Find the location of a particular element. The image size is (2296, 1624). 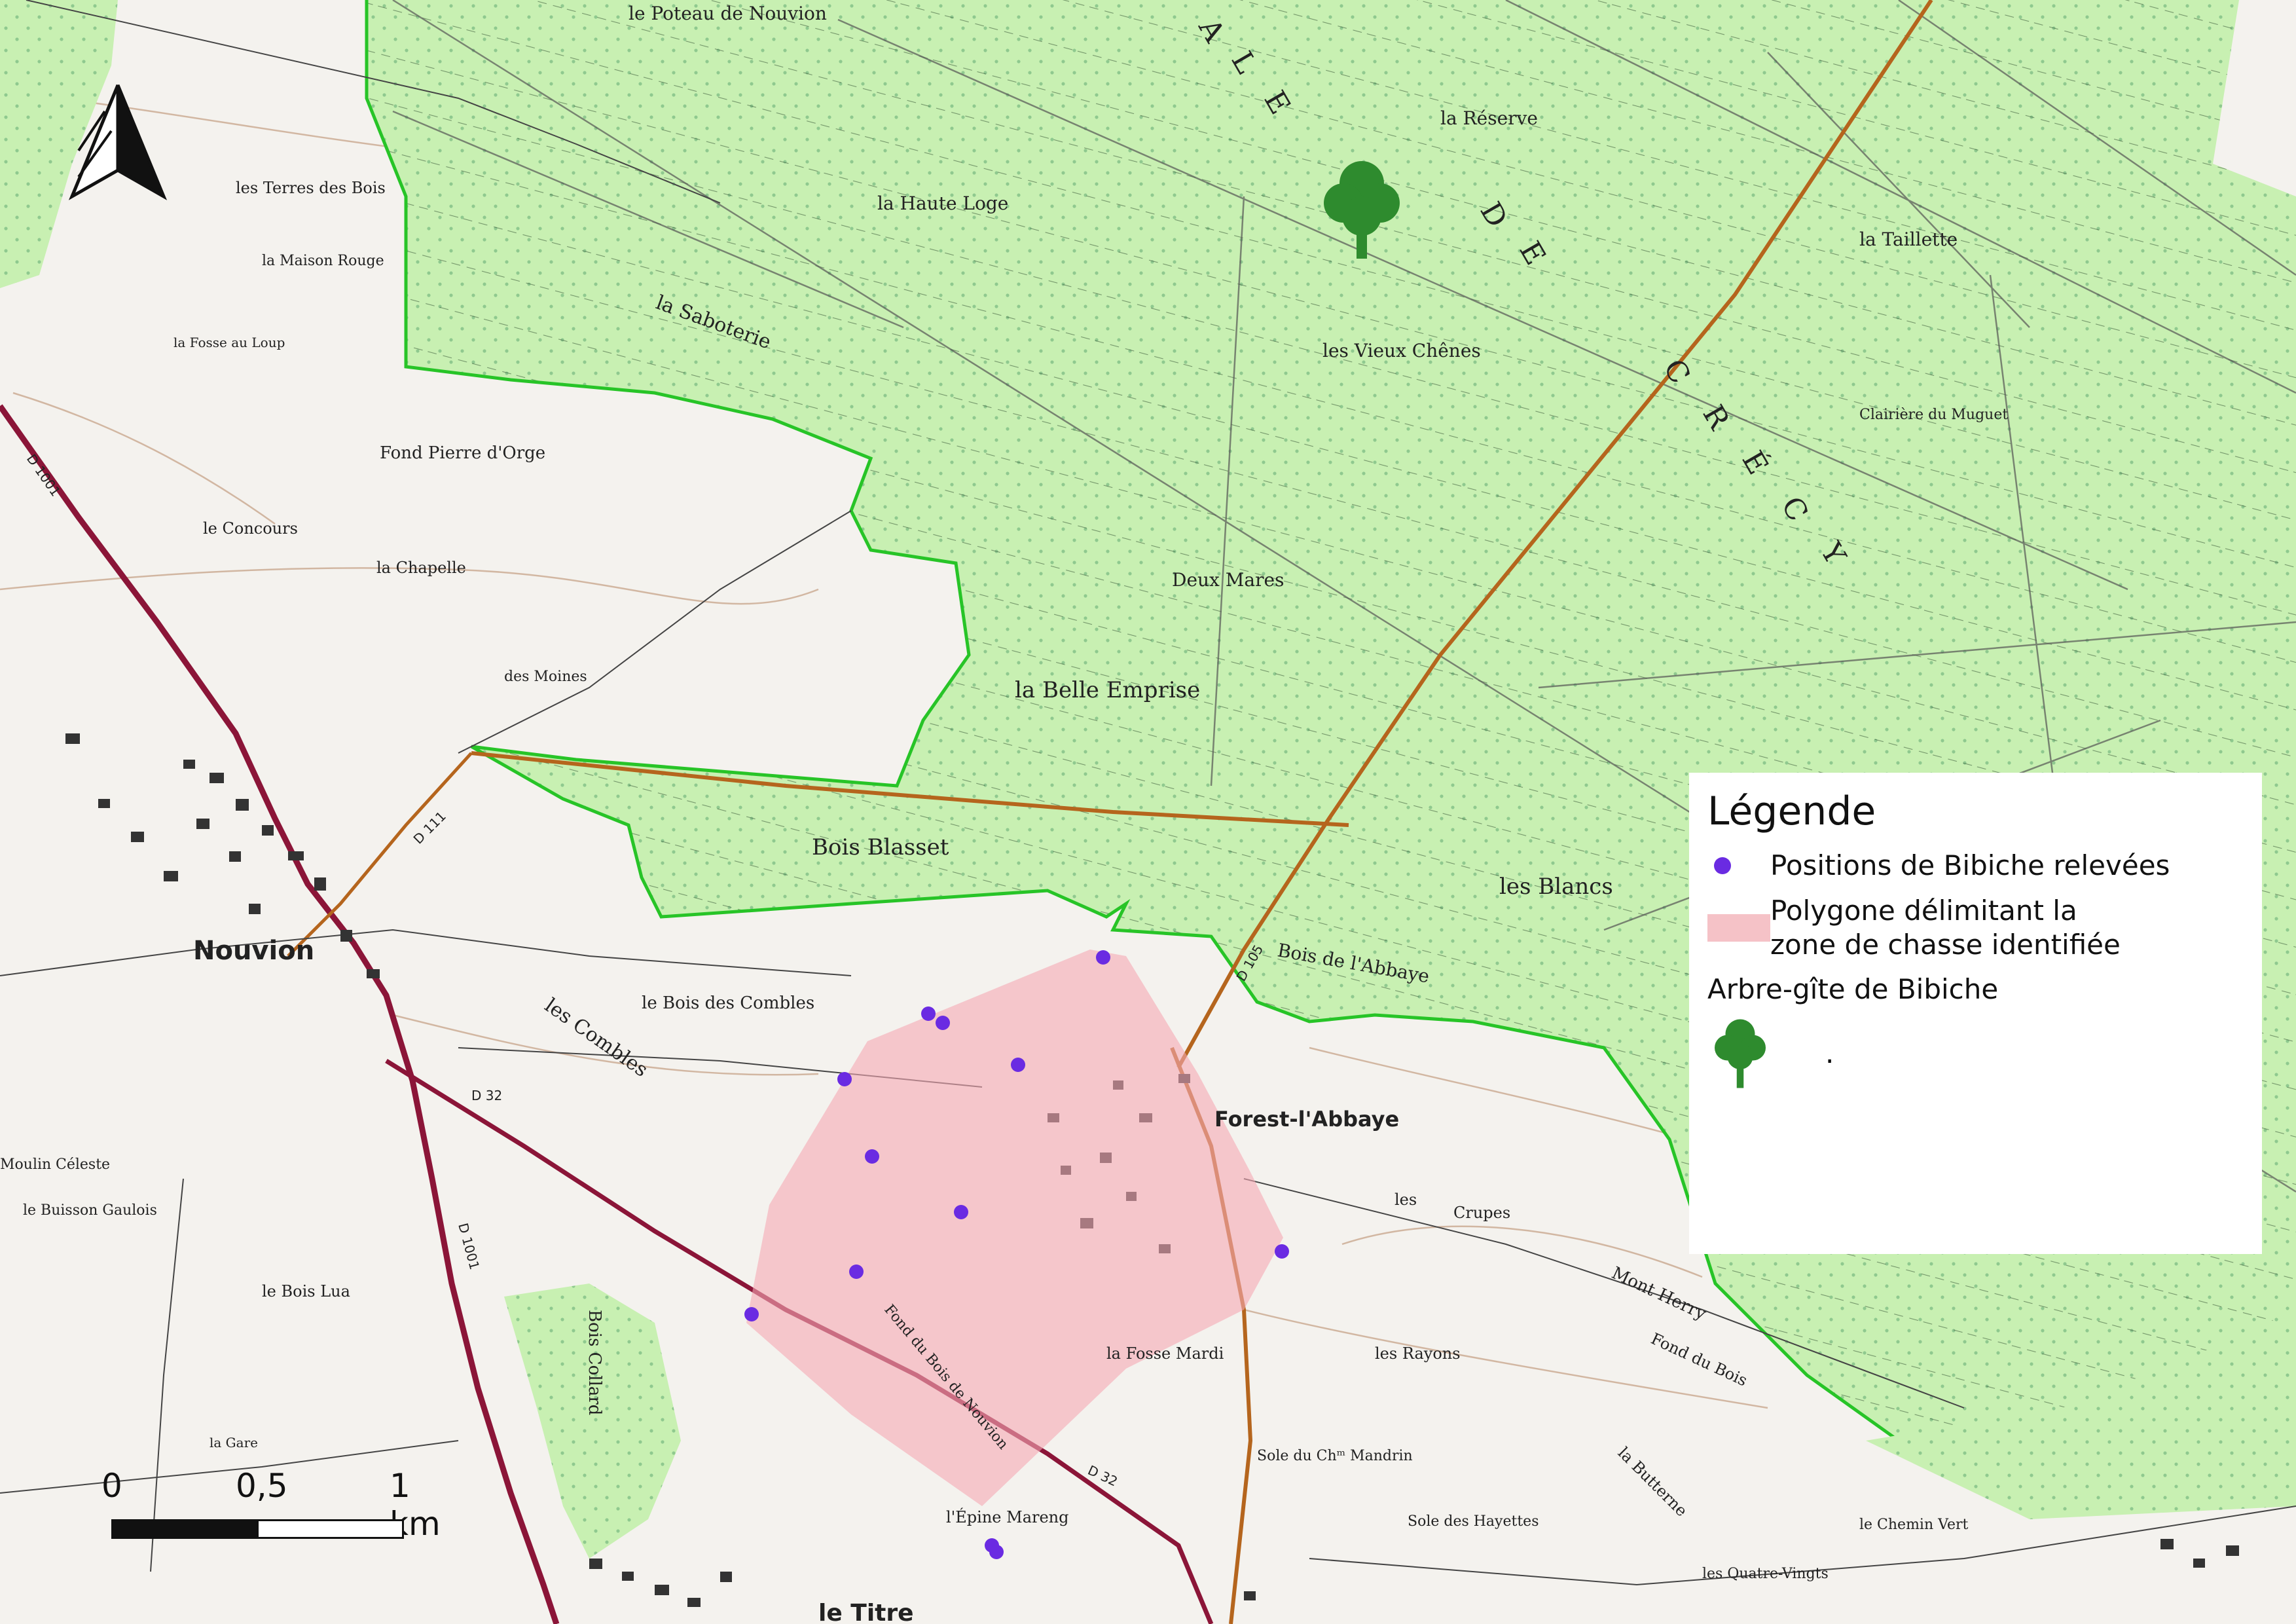

polygon-swatch-icon is located at coordinates (1738, 928).